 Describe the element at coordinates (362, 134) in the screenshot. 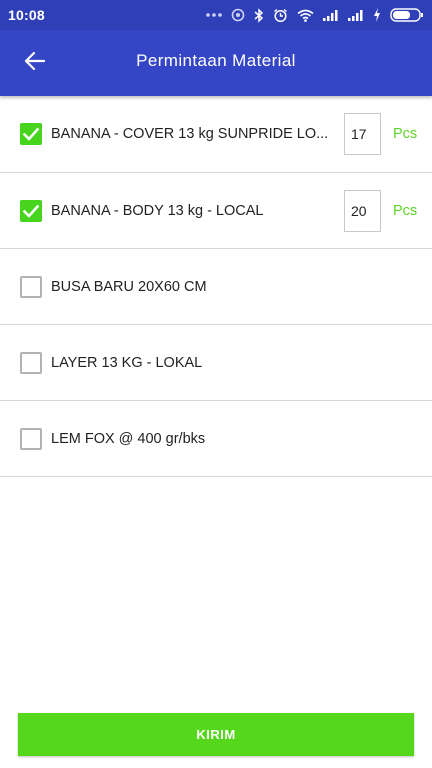

I see `quantity-input: 17` at that location.